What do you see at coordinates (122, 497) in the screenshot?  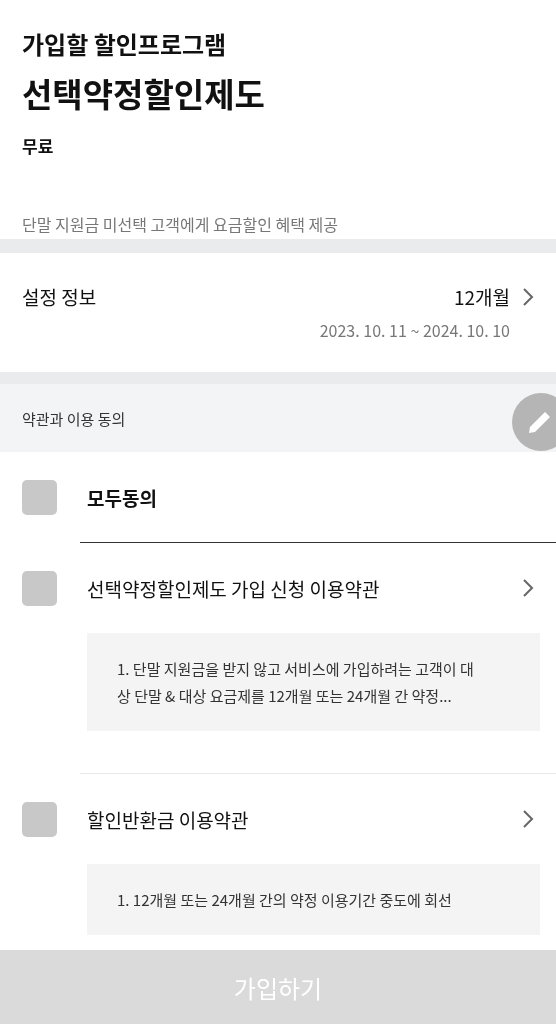 I see `agree-all-label: 모두동의` at bounding box center [122, 497].